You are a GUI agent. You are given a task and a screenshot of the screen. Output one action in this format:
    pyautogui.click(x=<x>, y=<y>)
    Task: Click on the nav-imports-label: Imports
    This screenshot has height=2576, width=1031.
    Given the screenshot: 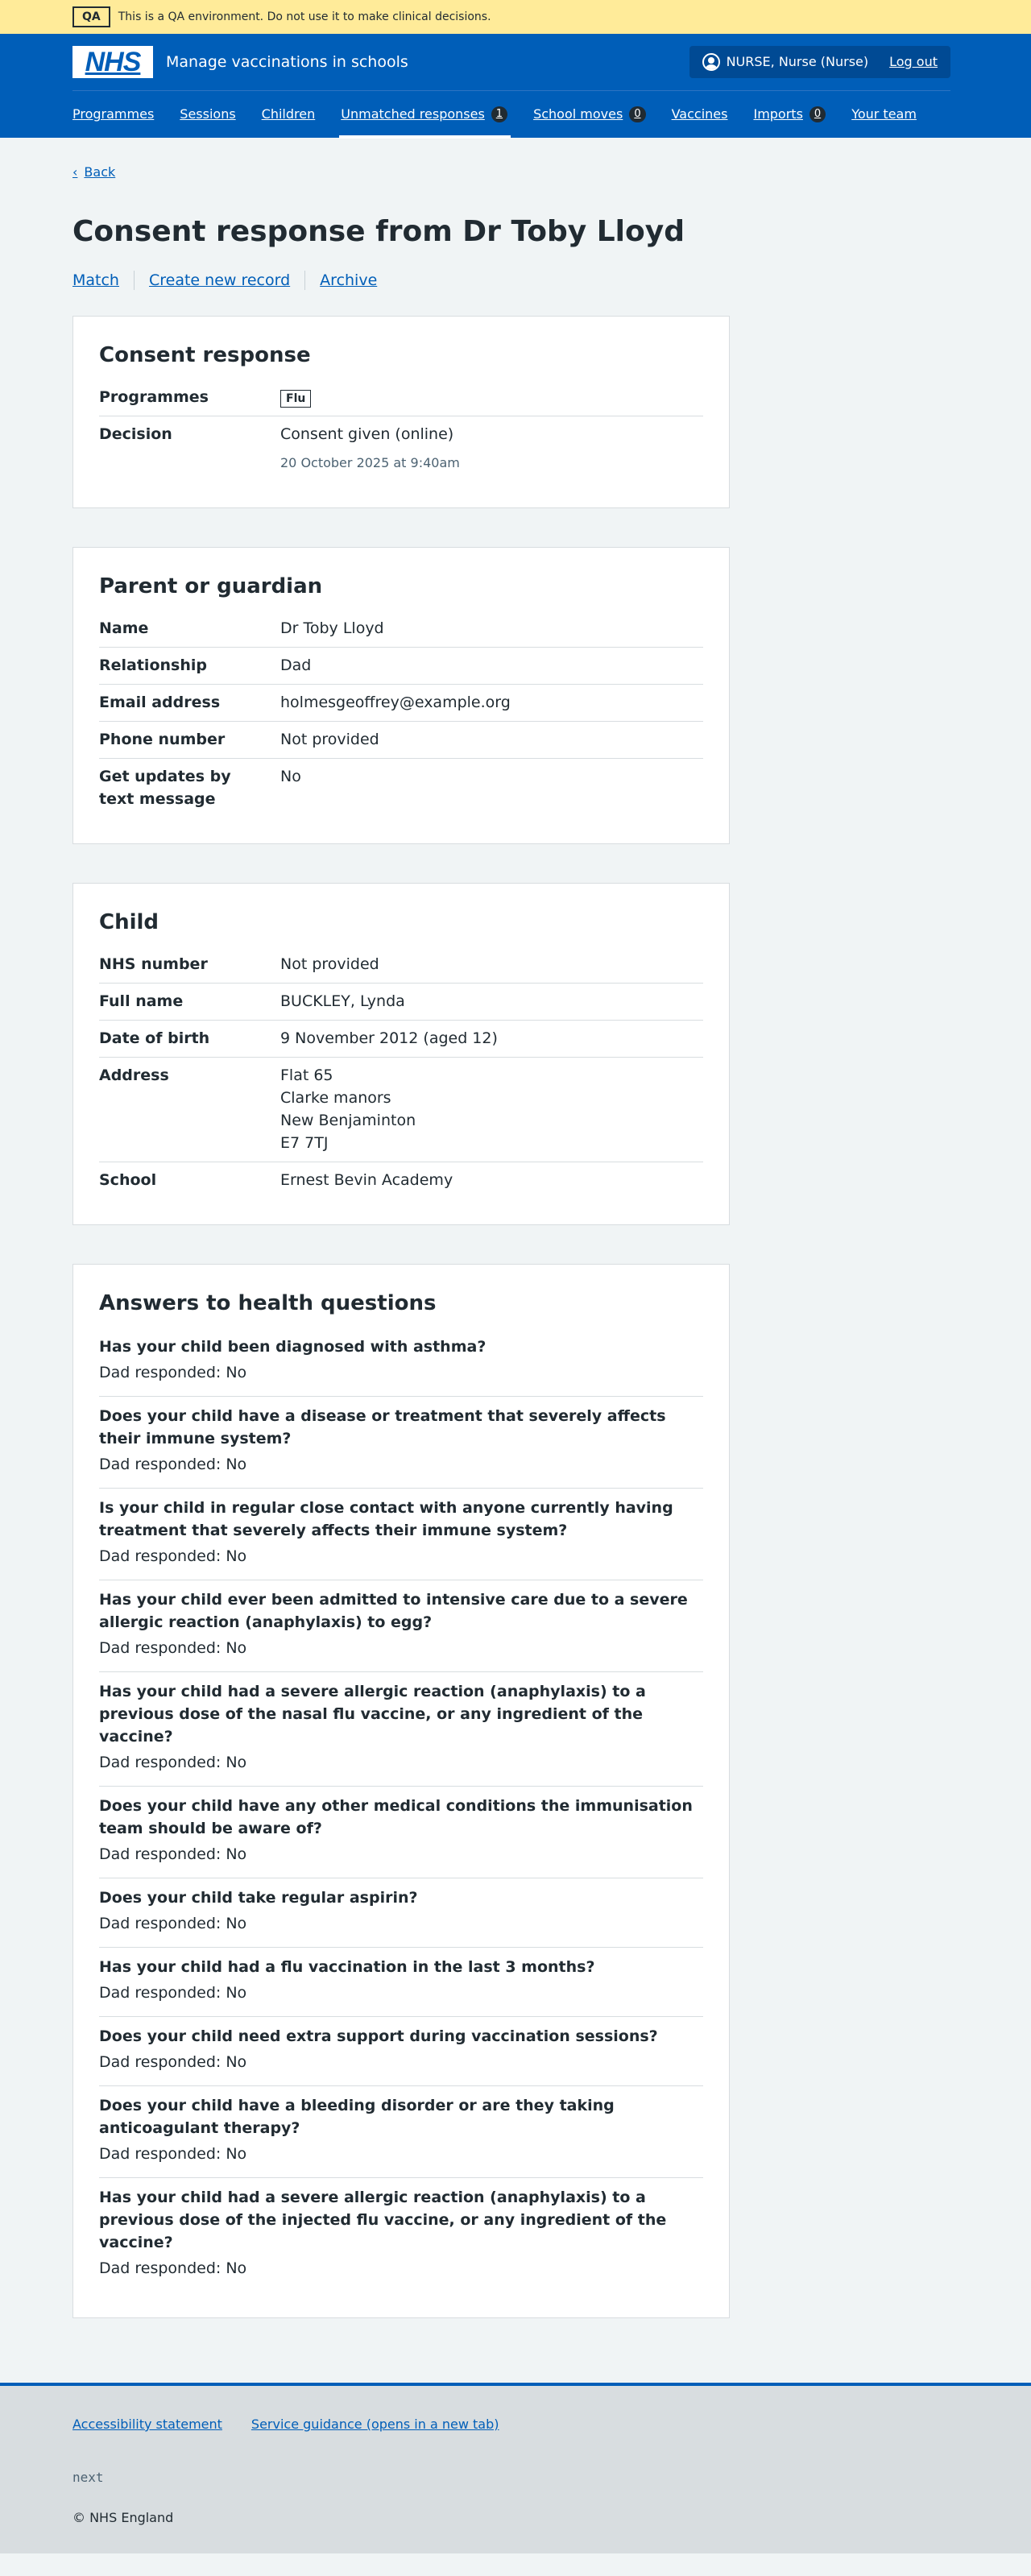 What is the action you would take?
    pyautogui.click(x=778, y=114)
    